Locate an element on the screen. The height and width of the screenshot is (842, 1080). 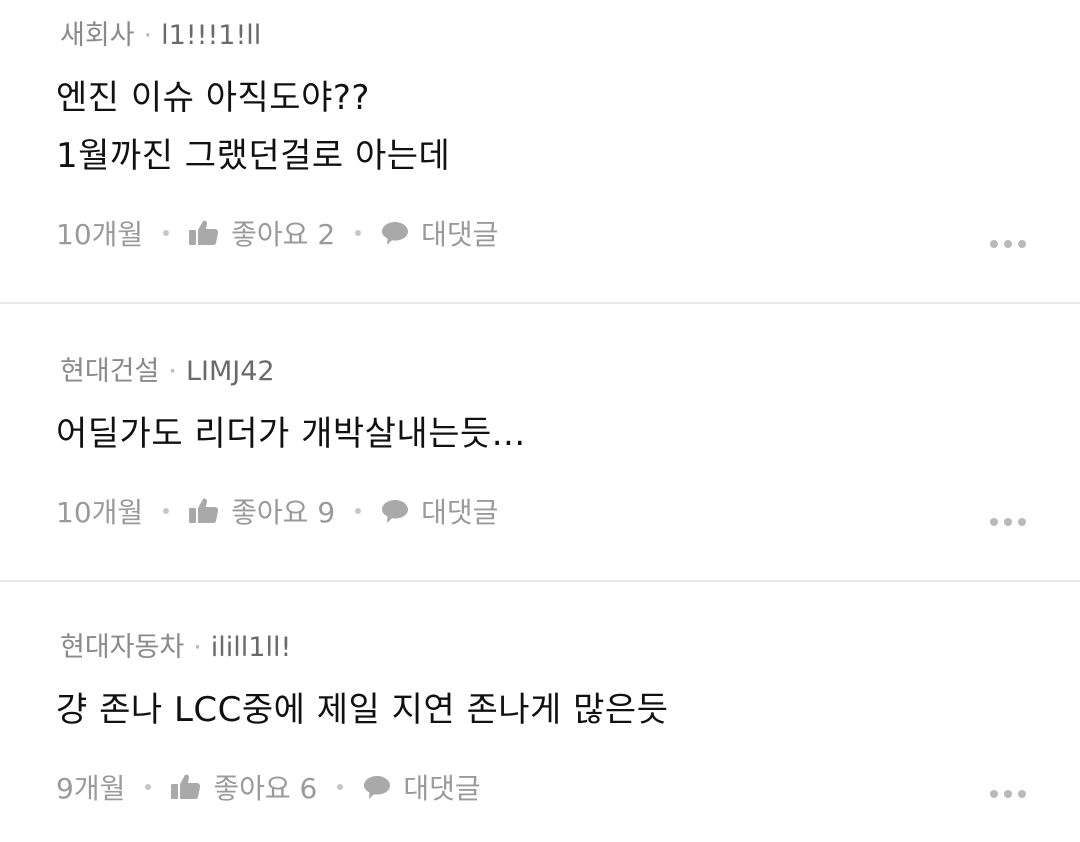
comment-text: 걍 존나 LCC중에 제일 지연 존나게 많은듯 is located at coordinates (548, 710).